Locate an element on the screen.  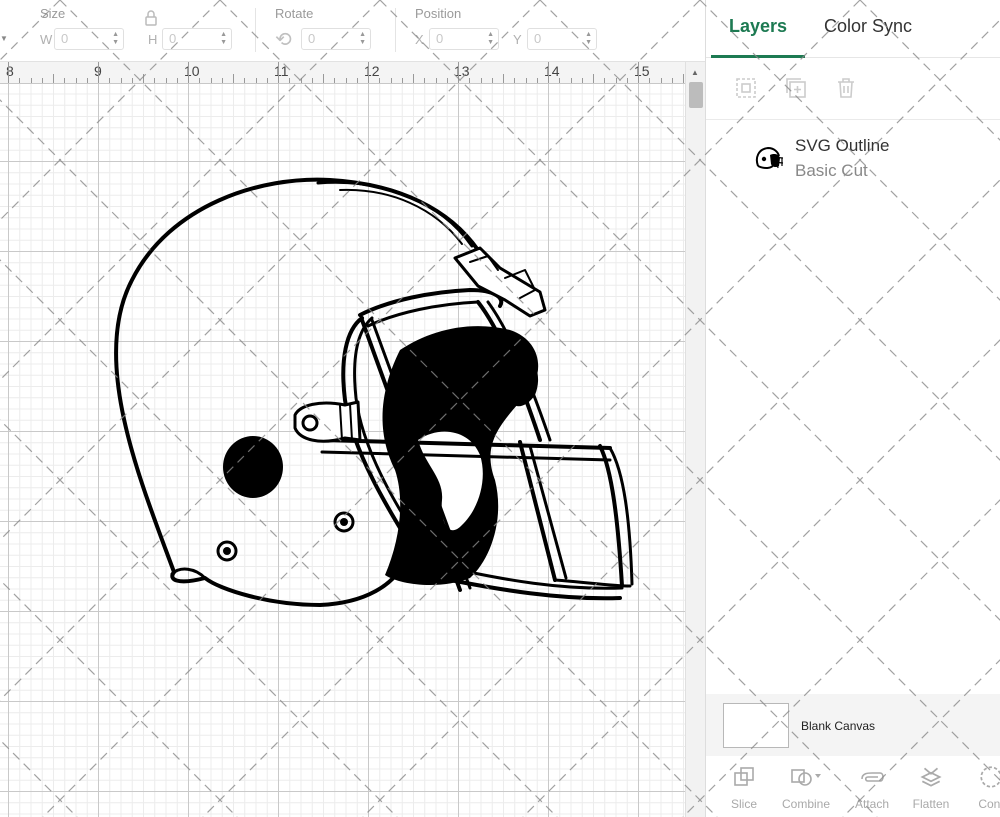
x-input: 0 ▲ ▼ is located at coordinates (464, 39).